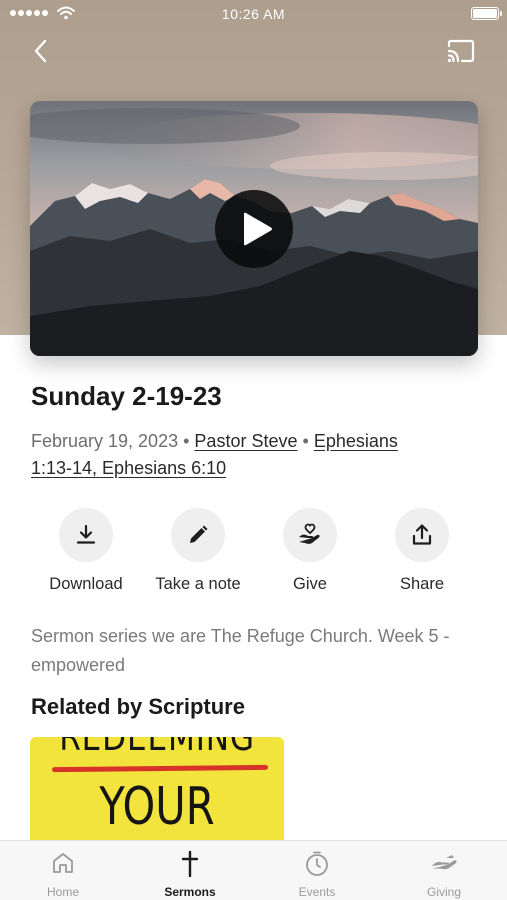  What do you see at coordinates (356, 441) in the screenshot?
I see `scripture-link: Ephesians` at bounding box center [356, 441].